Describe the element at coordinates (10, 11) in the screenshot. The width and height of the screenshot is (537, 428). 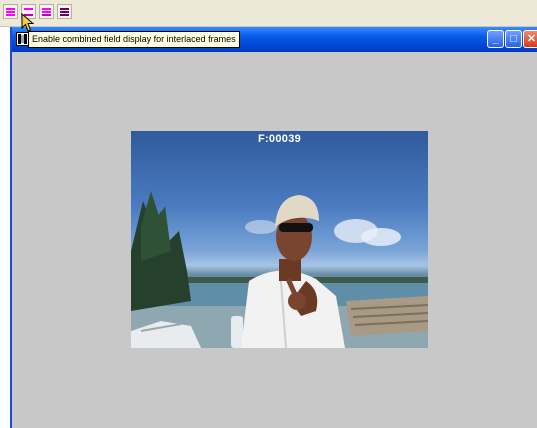
I see `field-display-combined-button` at that location.